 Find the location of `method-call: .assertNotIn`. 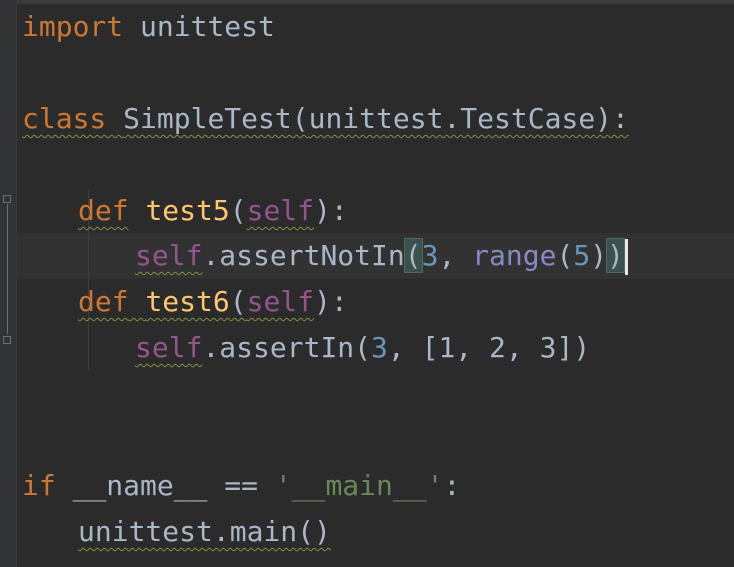

method-call: .assertNotIn is located at coordinates (303, 255).